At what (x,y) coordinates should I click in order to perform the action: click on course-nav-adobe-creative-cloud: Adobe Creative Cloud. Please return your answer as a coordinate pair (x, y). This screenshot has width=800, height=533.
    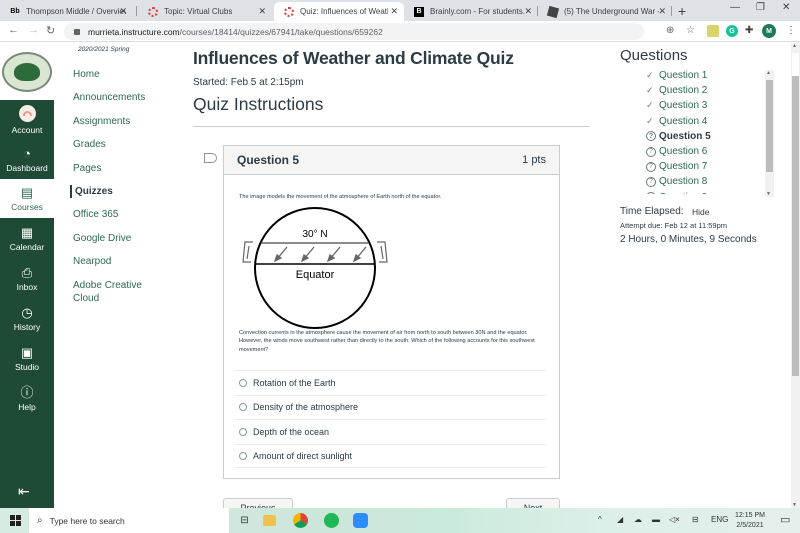
    Looking at the image, I should click on (113, 292).